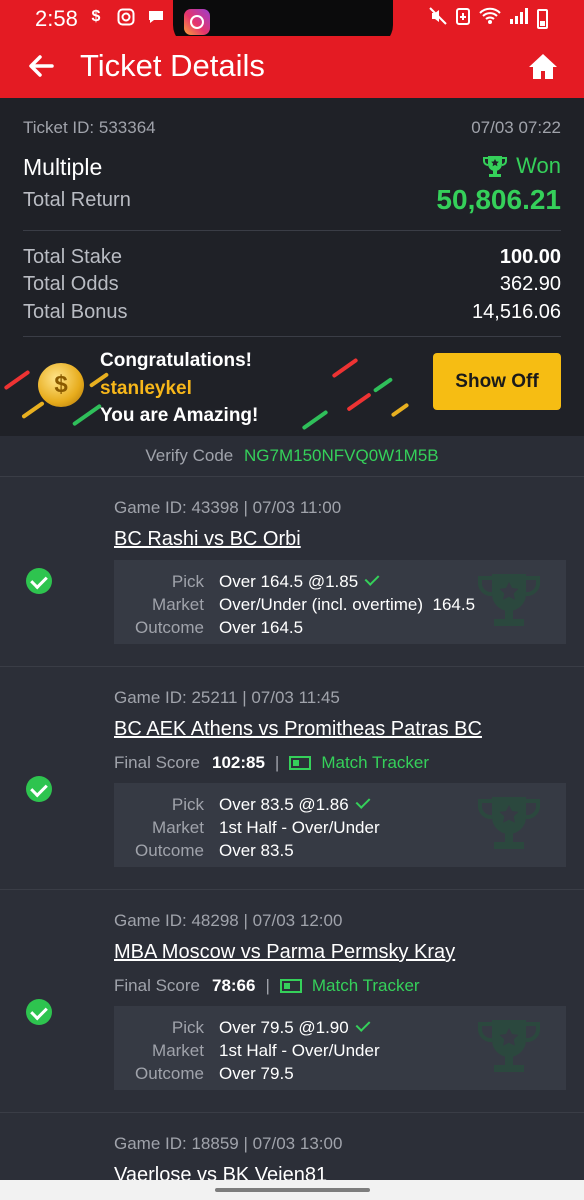 The height and width of the screenshot is (1200, 584). Describe the element at coordinates (207, 539) in the screenshot. I see `match-title: BC Rashi vs BC Orbi` at that location.